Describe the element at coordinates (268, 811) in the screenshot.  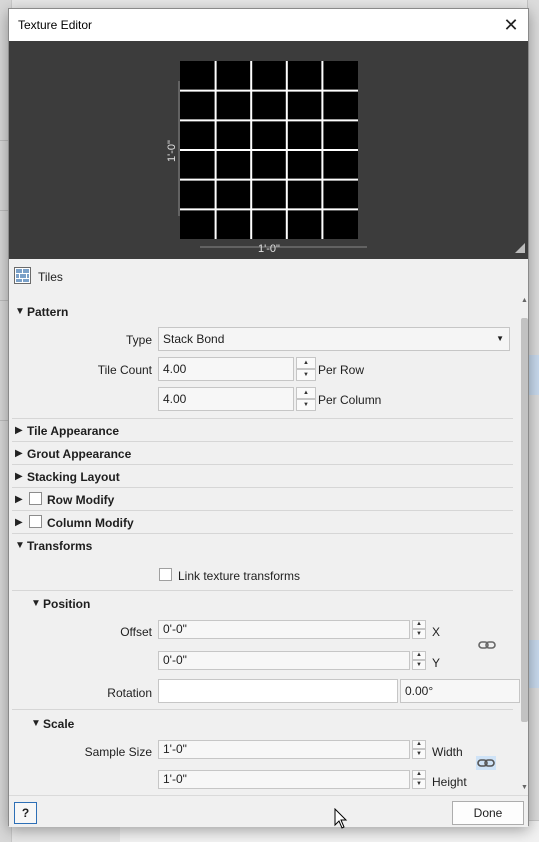
I see `dialog-footer: ? Done` at that location.